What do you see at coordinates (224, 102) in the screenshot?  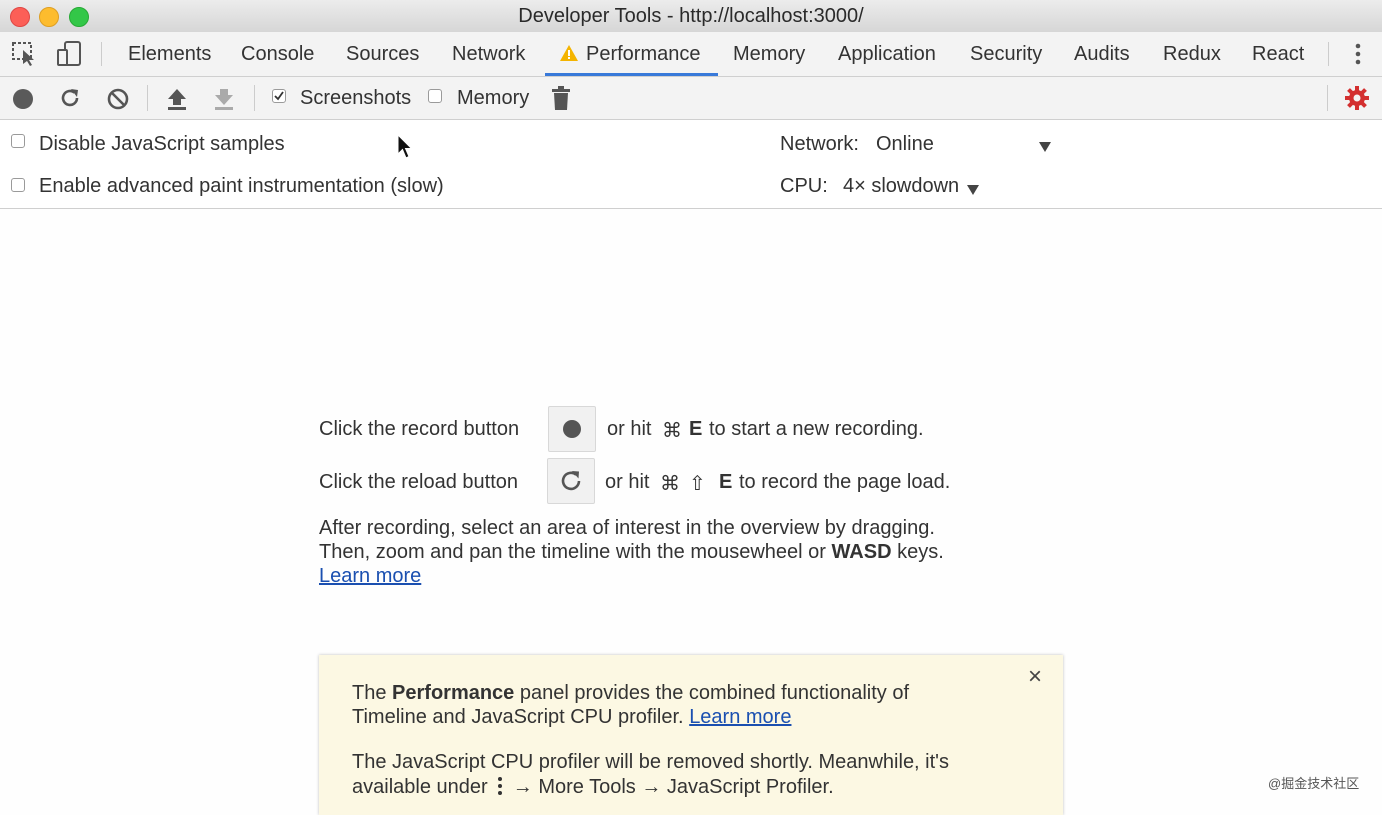 I see `save-profile-icon` at bounding box center [224, 102].